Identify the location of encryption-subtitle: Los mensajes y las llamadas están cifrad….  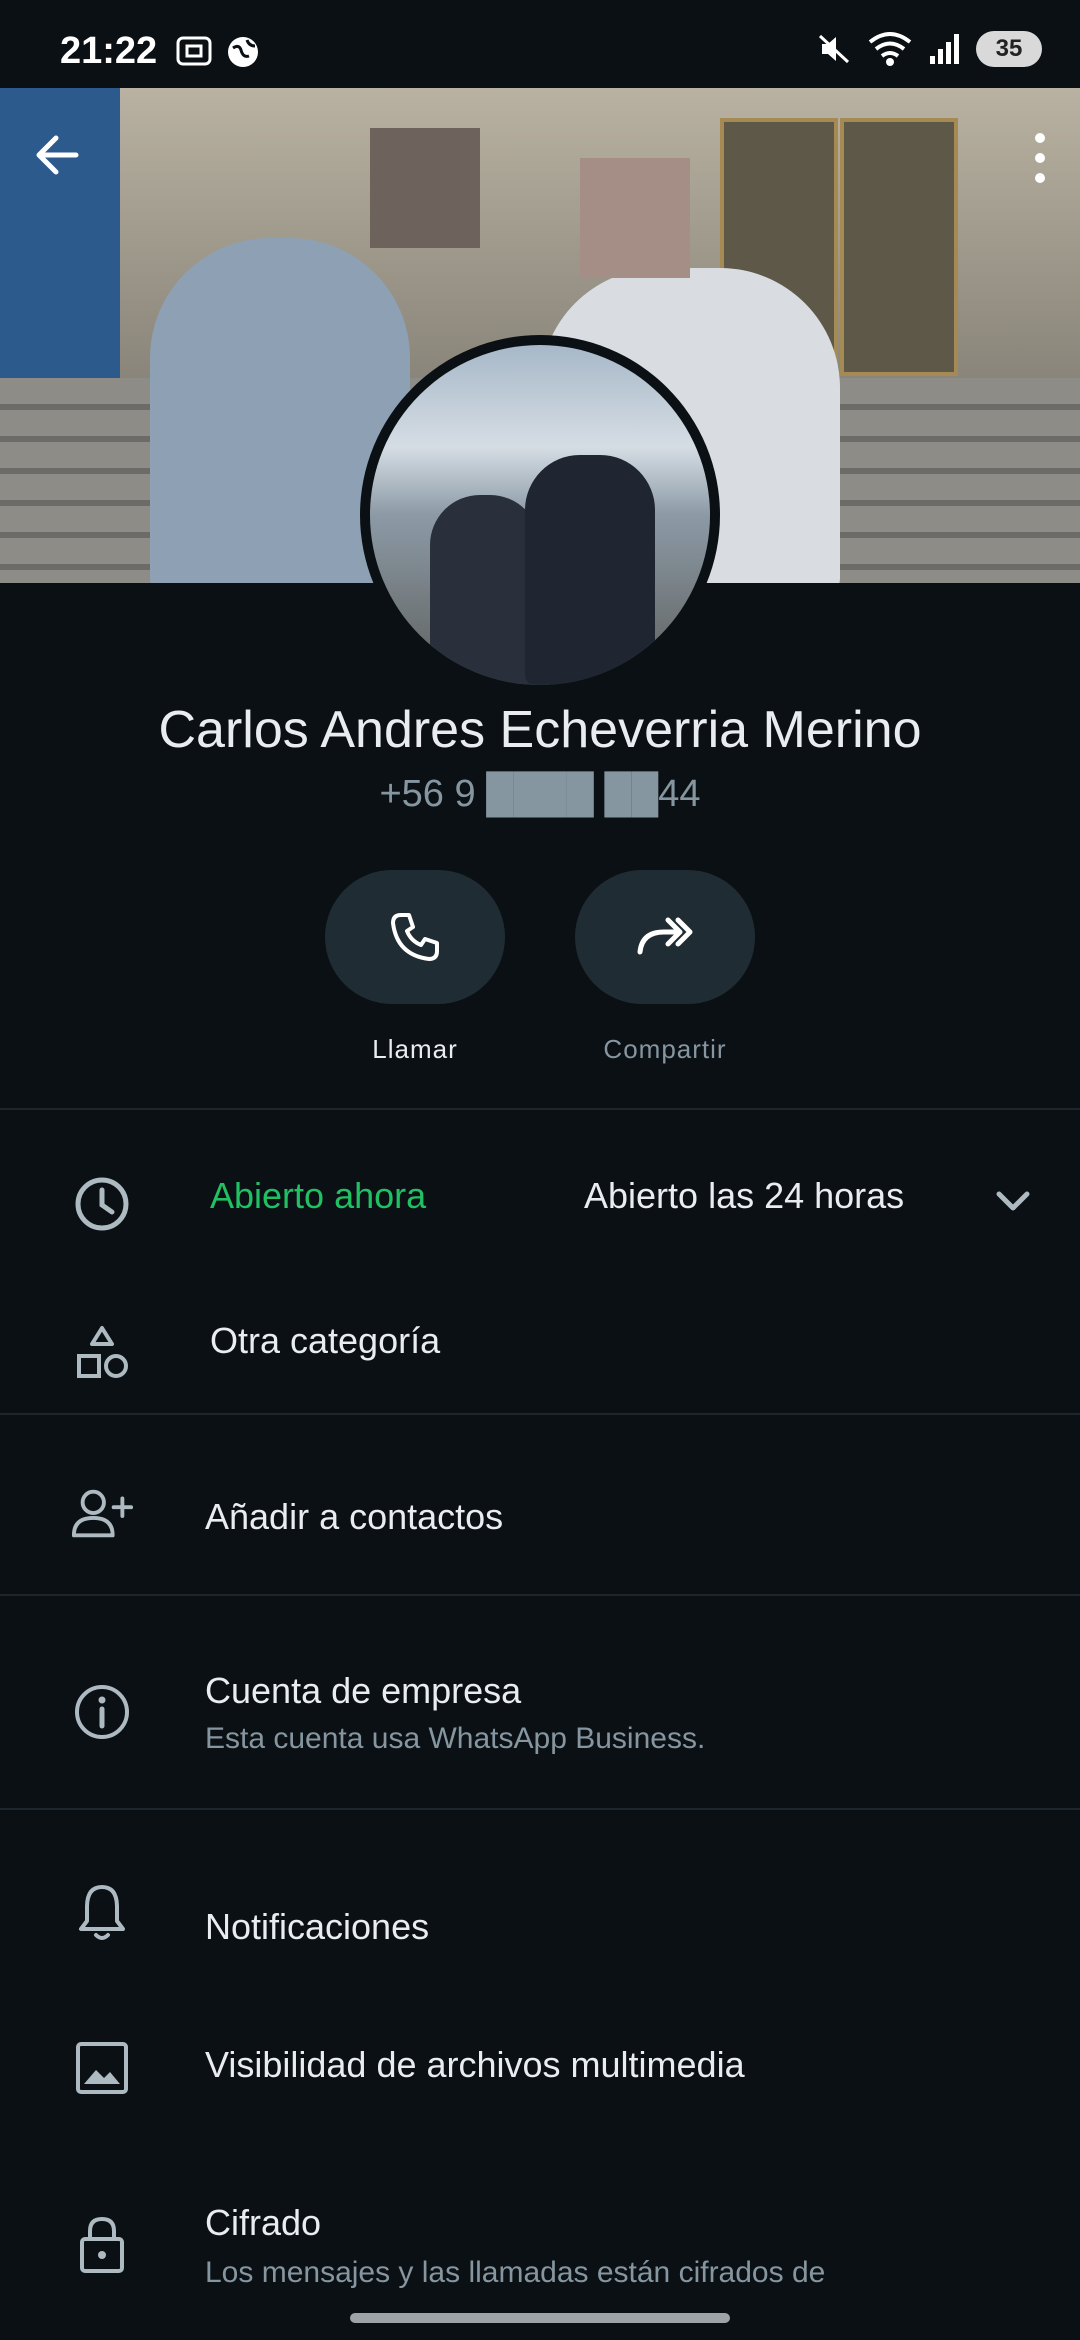
(515, 2272).